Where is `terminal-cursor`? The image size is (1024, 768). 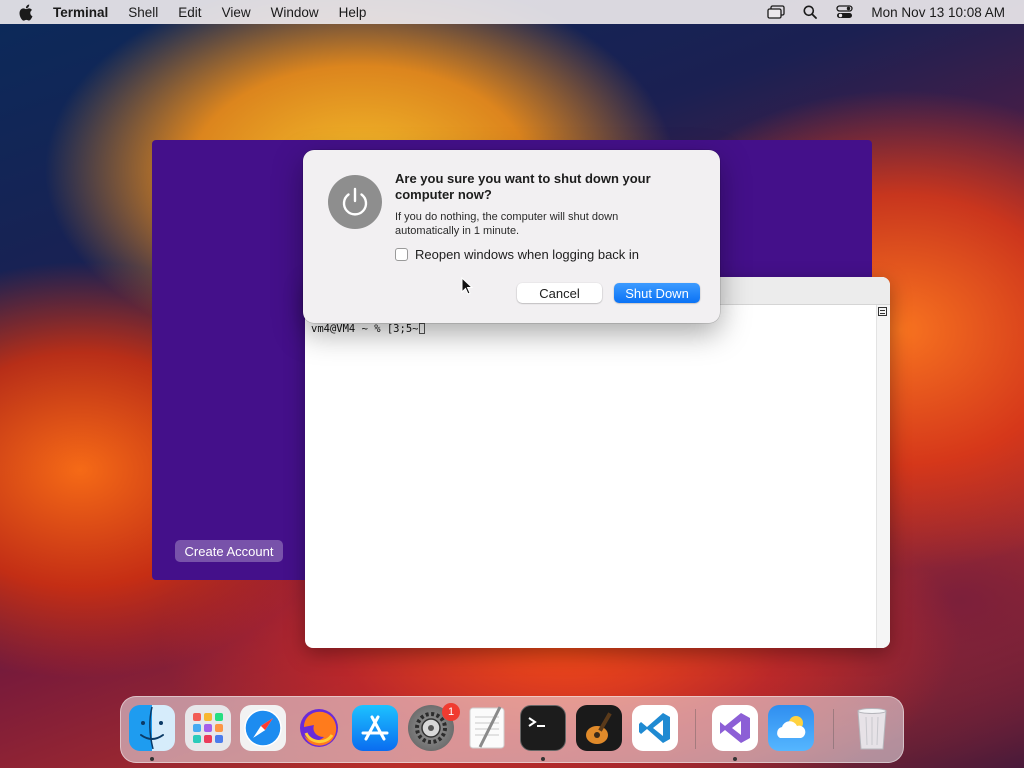 terminal-cursor is located at coordinates (422, 328).